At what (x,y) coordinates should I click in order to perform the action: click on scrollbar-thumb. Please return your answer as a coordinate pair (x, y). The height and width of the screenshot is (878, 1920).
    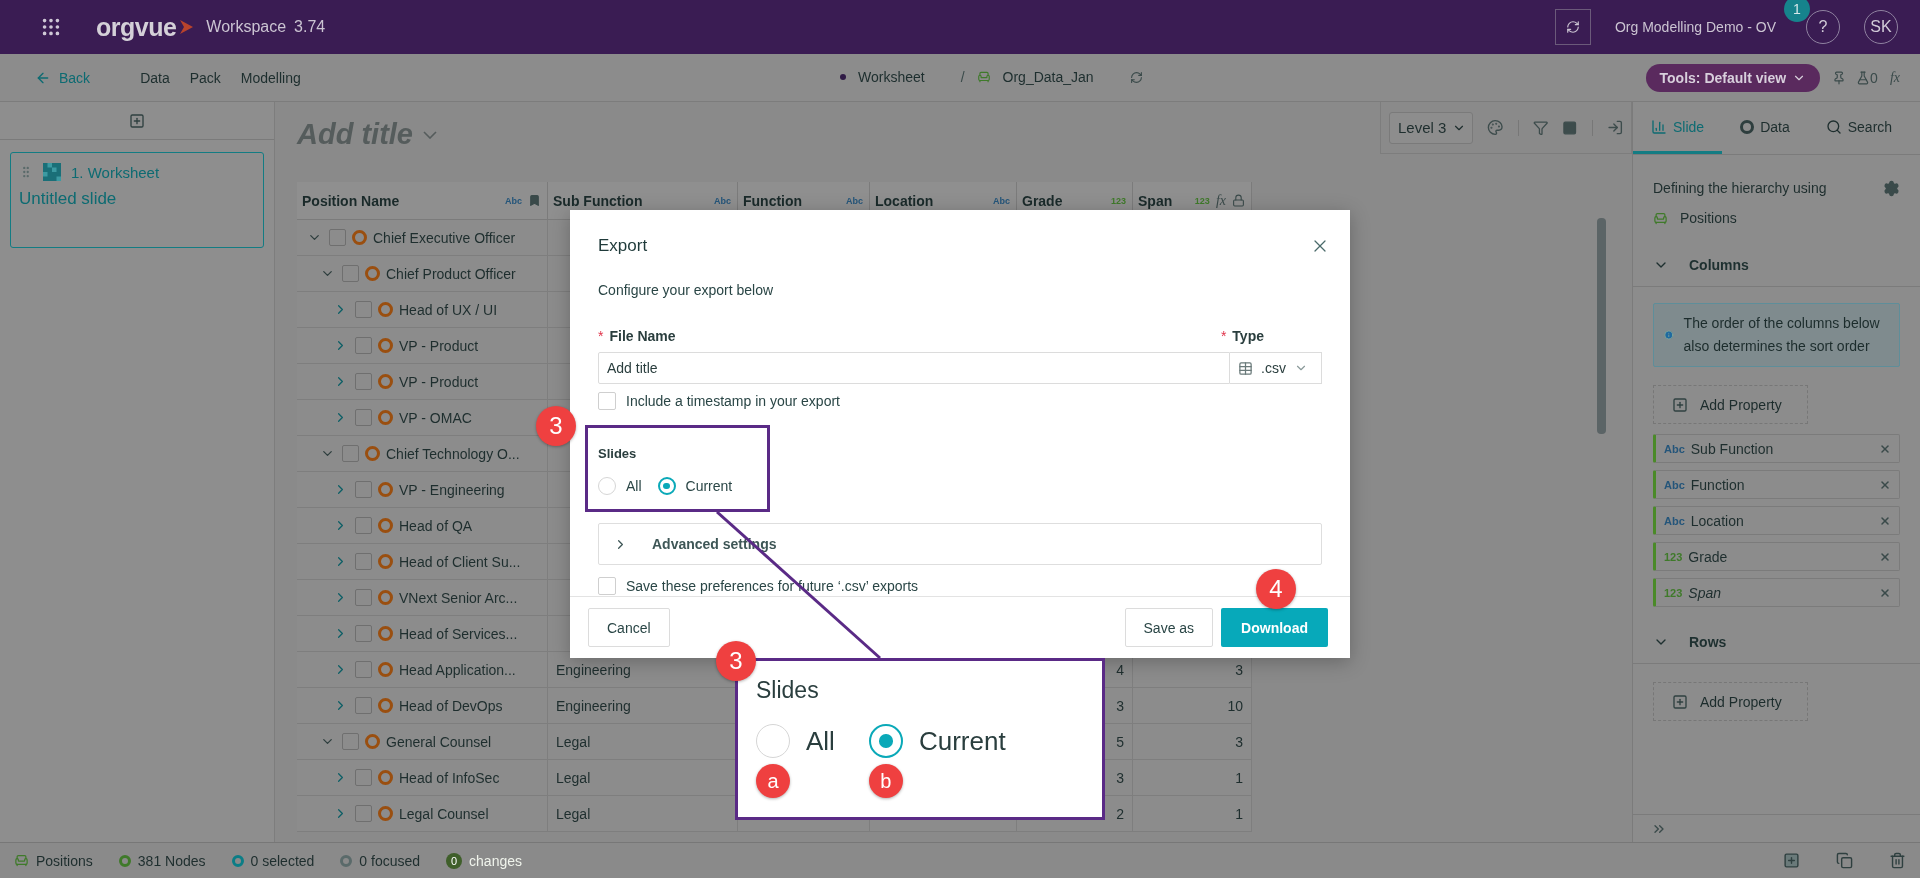
    Looking at the image, I should click on (1601, 326).